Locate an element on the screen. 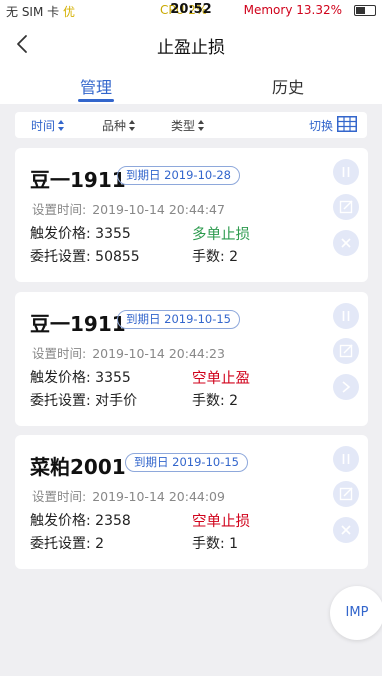 The width and height of the screenshot is (382, 676). order-type: 空单止损 is located at coordinates (221, 522).